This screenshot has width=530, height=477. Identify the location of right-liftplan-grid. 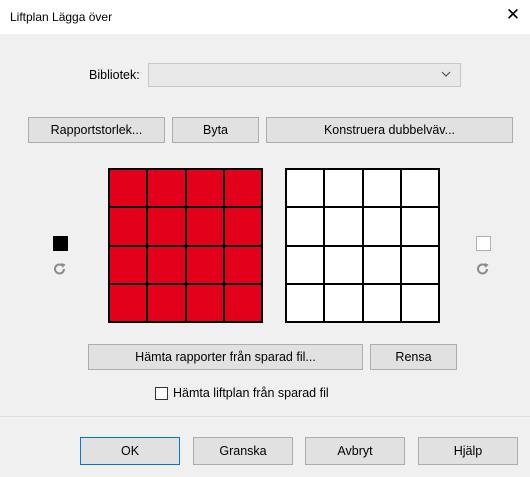
(362, 245).